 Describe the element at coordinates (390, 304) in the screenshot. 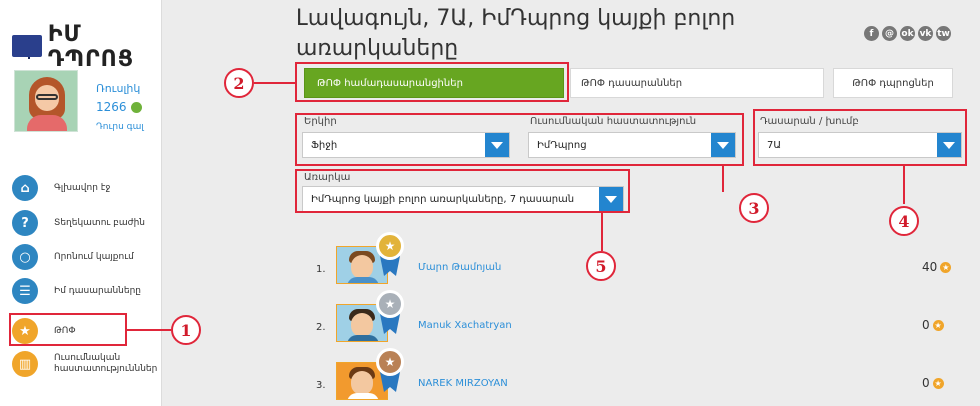

I see `silver-medal-icon: ★` at that location.